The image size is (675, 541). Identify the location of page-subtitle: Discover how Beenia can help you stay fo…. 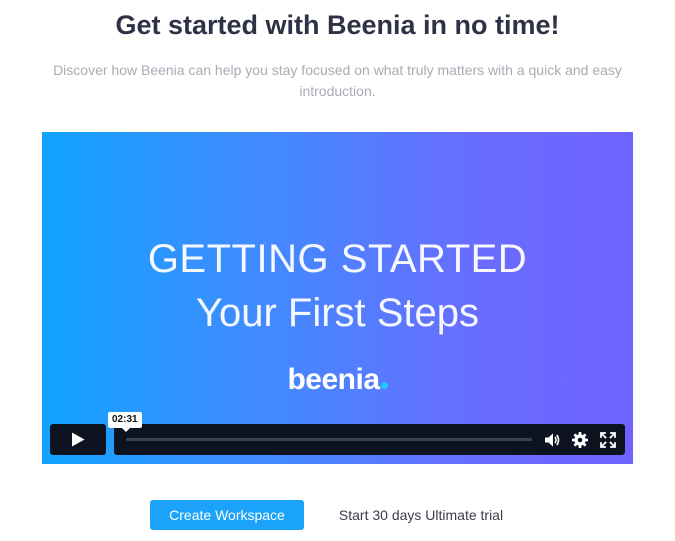
(337, 80).